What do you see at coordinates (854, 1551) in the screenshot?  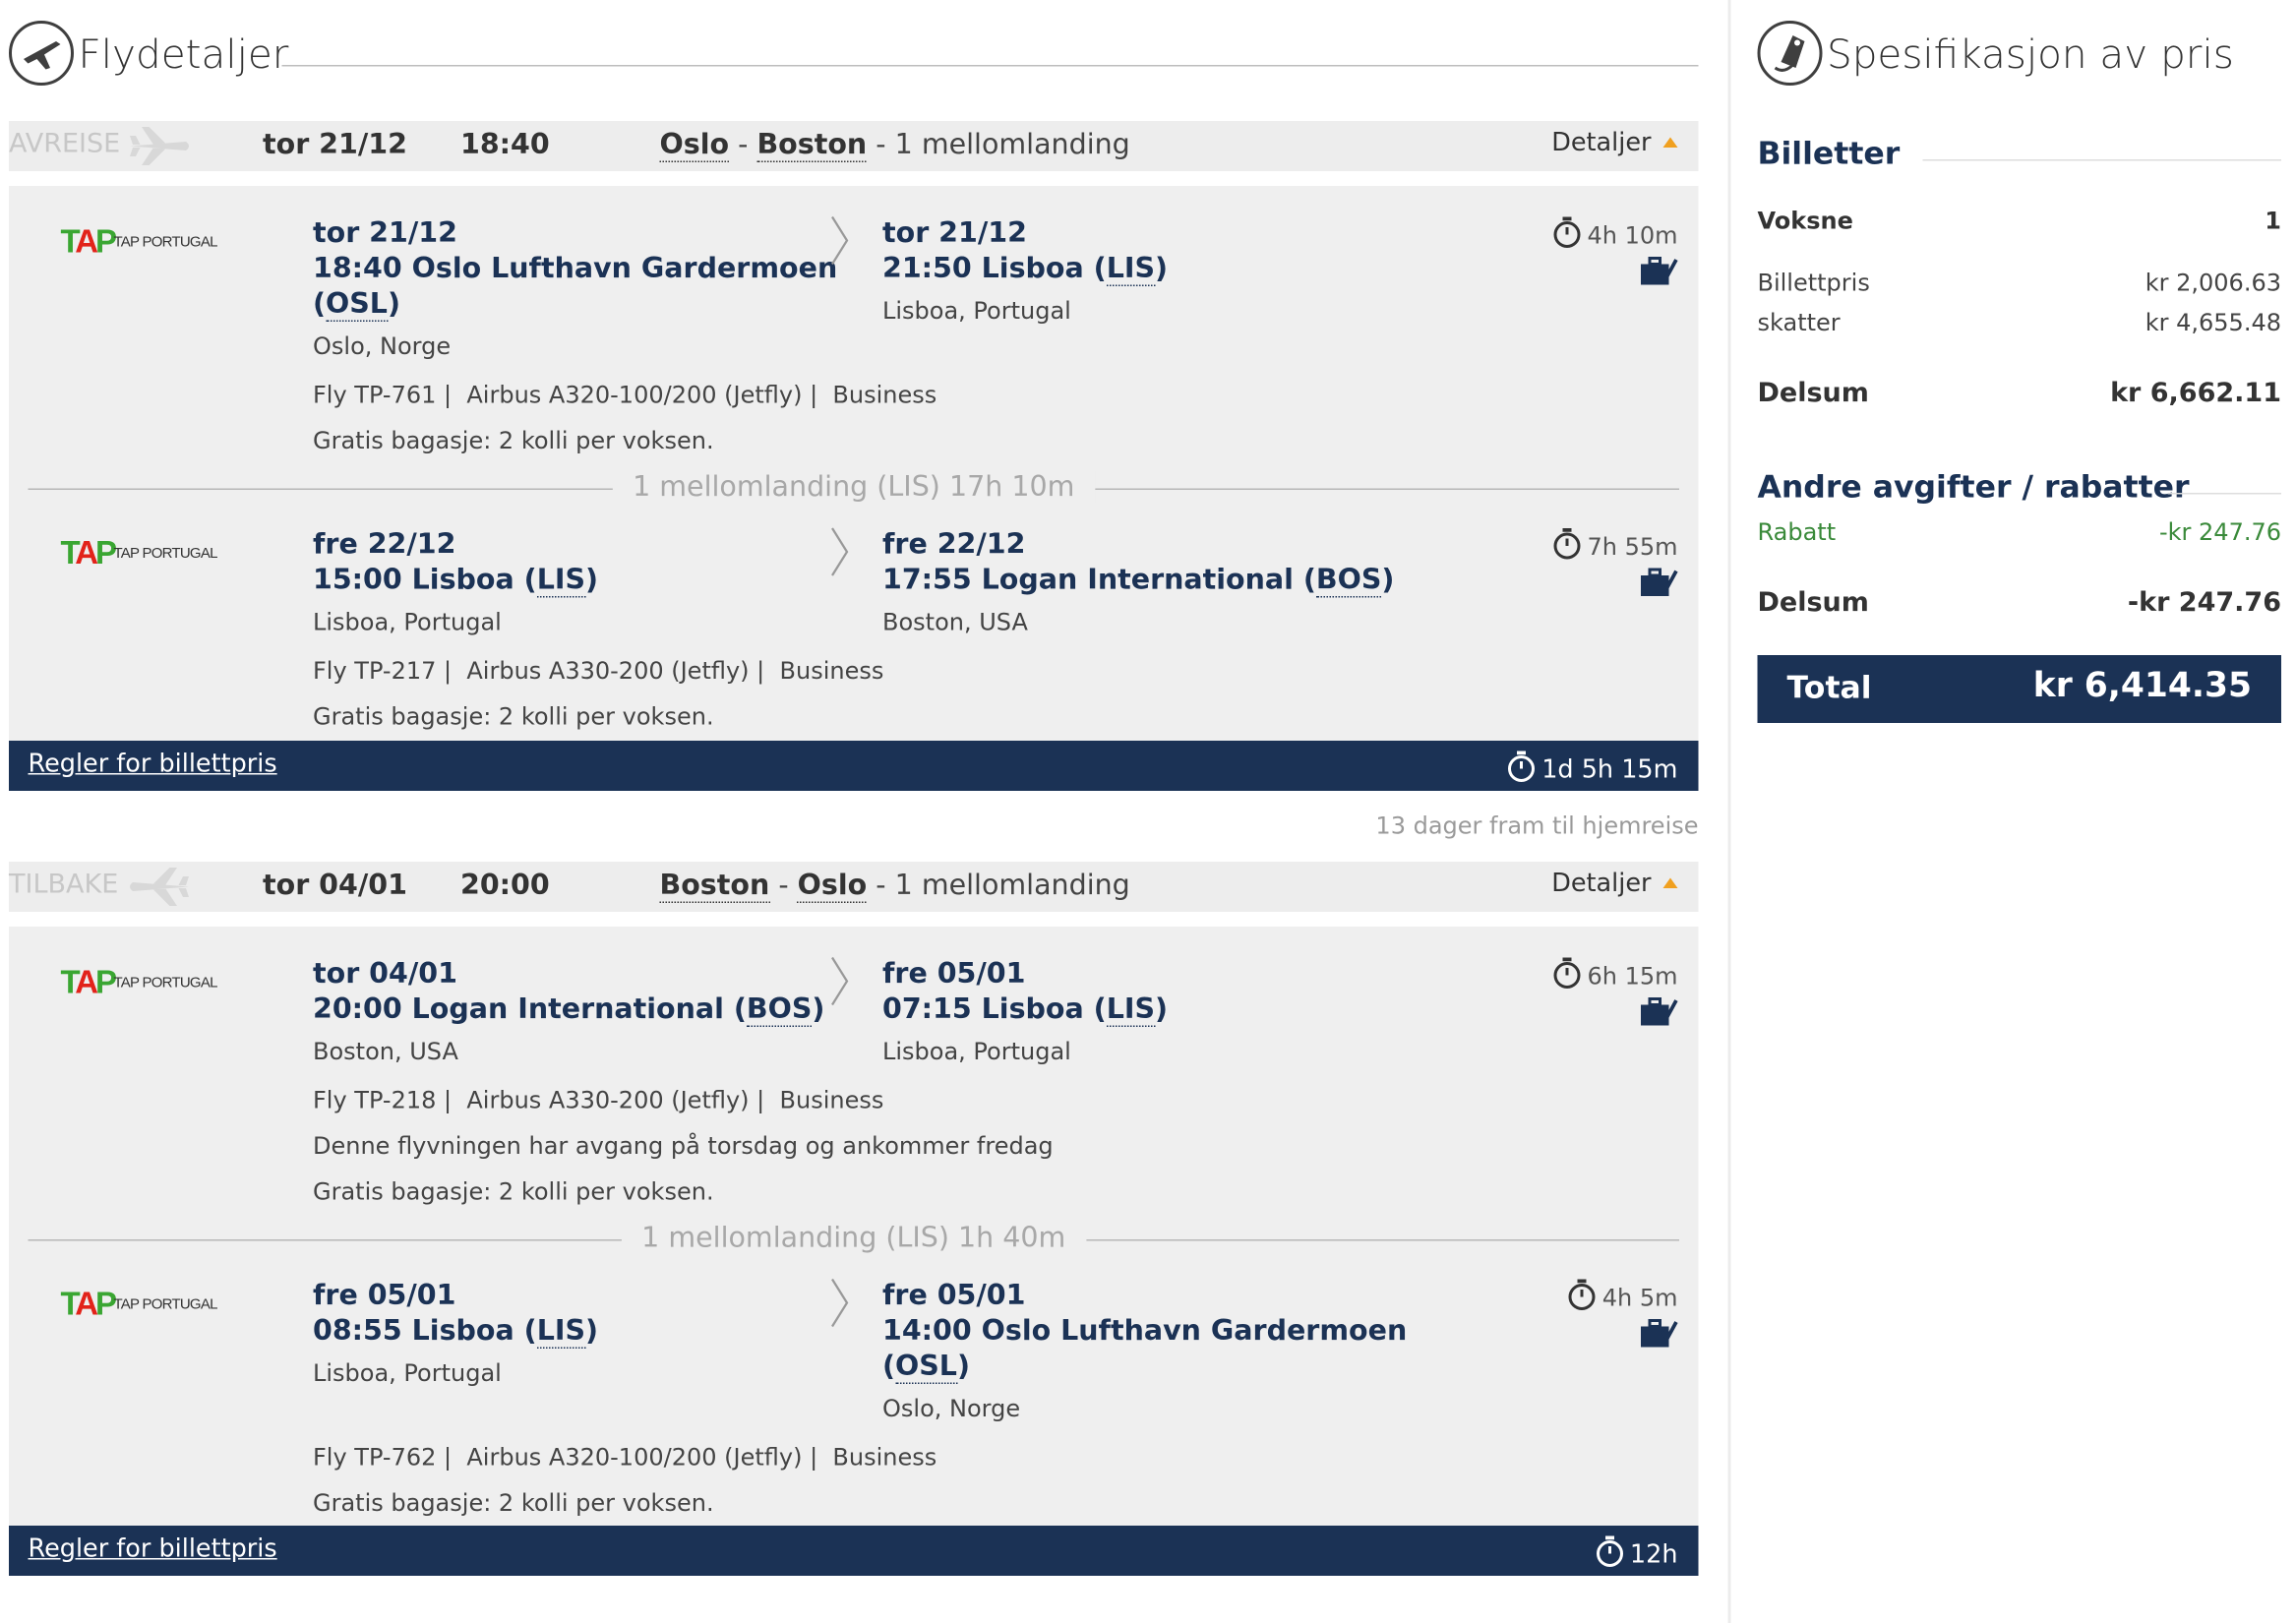 I see `trip-footer-return: Regler for billettpris 12h` at bounding box center [854, 1551].